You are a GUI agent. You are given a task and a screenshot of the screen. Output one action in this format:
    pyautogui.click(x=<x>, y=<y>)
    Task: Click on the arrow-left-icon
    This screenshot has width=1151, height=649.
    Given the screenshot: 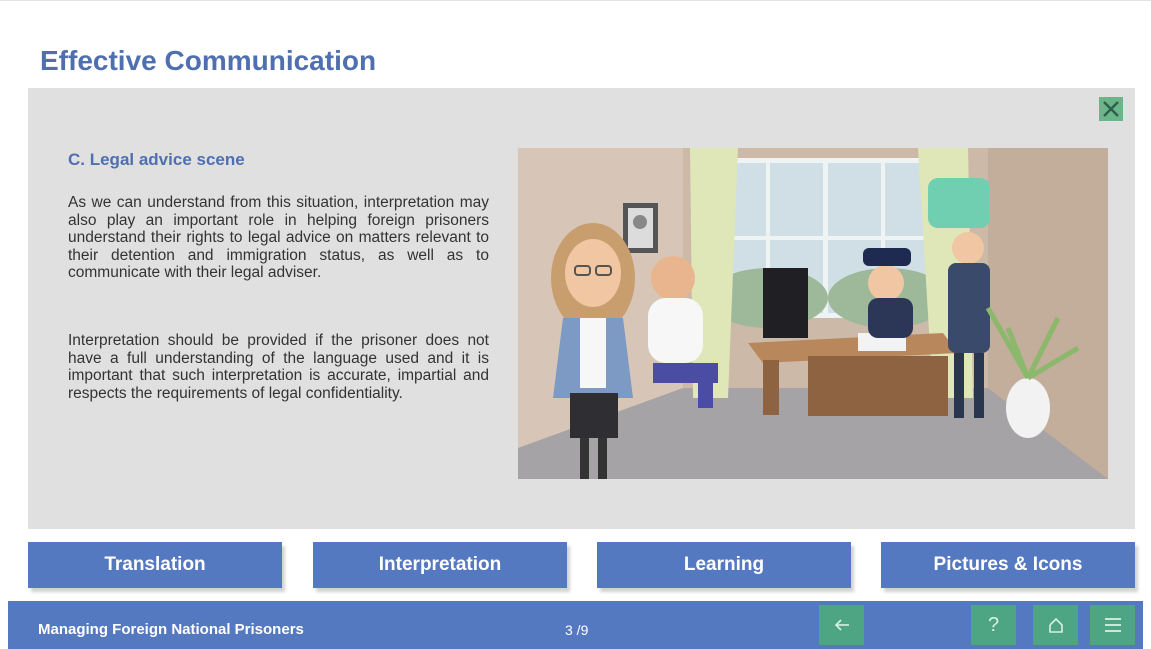 What is the action you would take?
    pyautogui.click(x=841, y=625)
    